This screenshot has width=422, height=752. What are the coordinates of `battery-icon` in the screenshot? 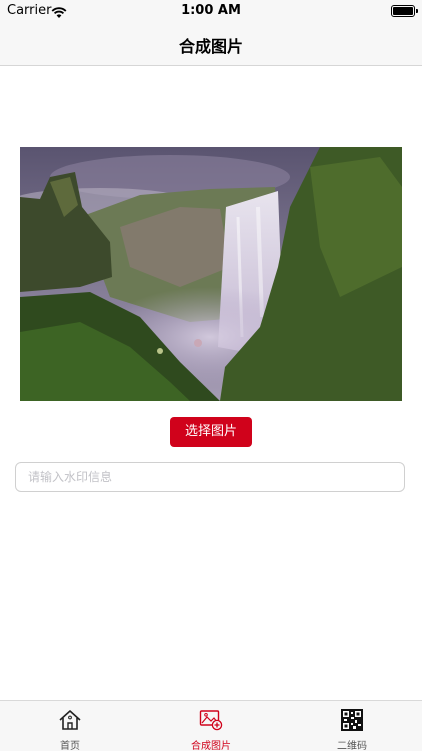 It's located at (404, 11).